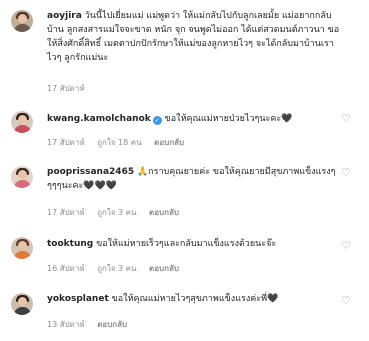 The height and width of the screenshot is (341, 369). I want to click on comment-meta: 17 สัปดาห์ ถูกใจ 3 คน ตอบกลับ, so click(118, 212).